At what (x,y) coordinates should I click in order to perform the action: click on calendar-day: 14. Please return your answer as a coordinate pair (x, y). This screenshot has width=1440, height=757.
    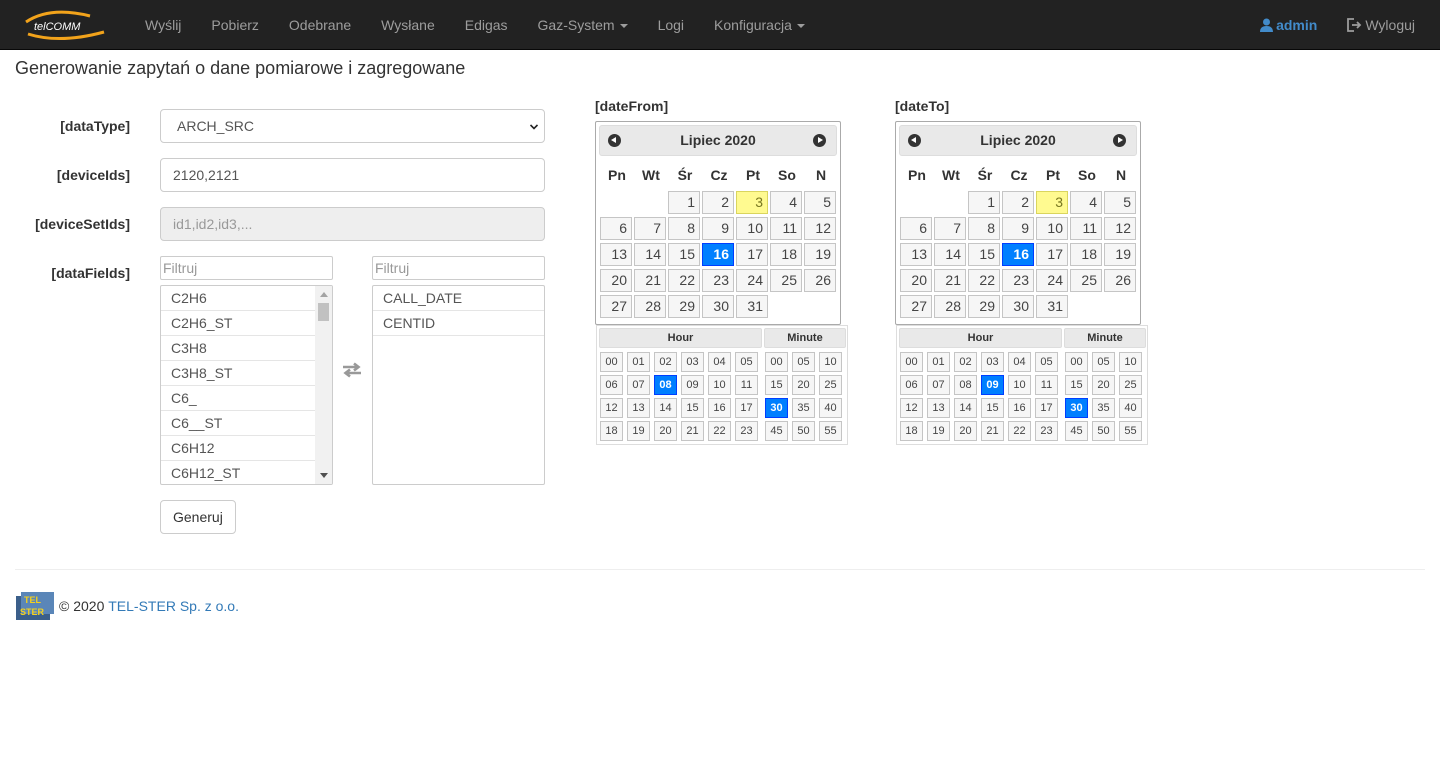
    Looking at the image, I should click on (650, 254).